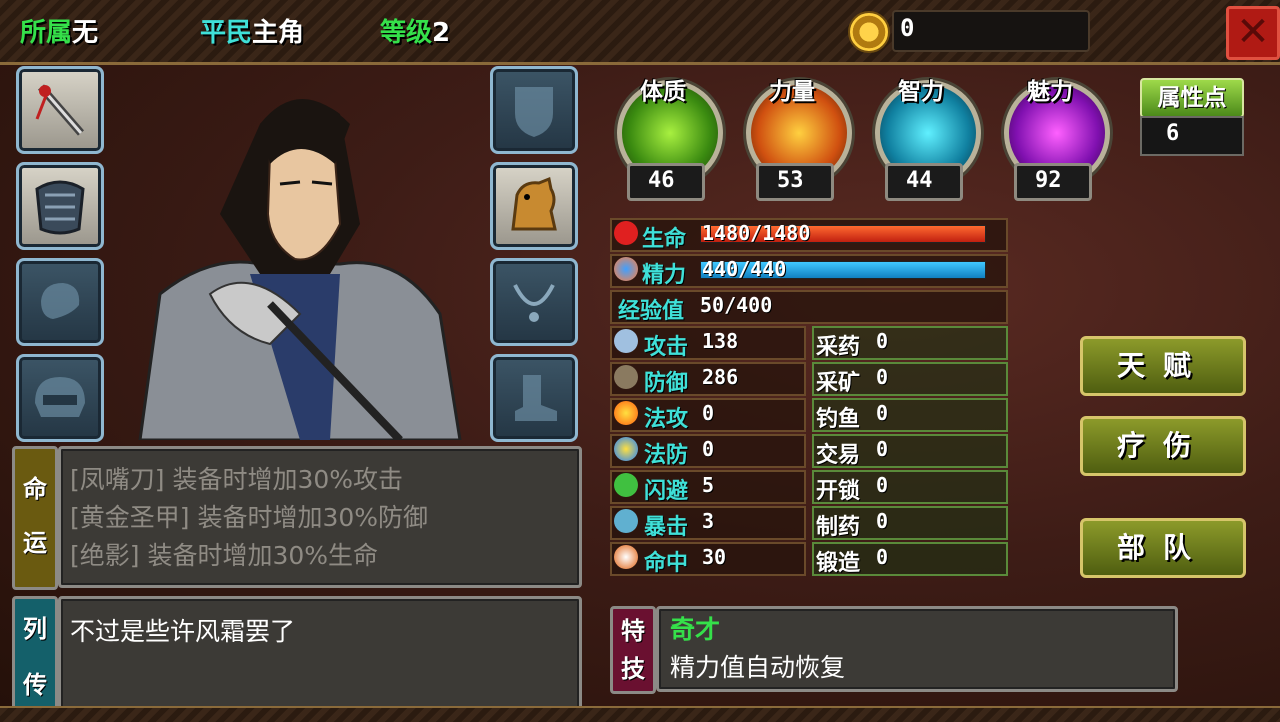 This screenshot has height=722, width=1280. Describe the element at coordinates (790, 180) in the screenshot. I see `strength-value: 53` at that location.